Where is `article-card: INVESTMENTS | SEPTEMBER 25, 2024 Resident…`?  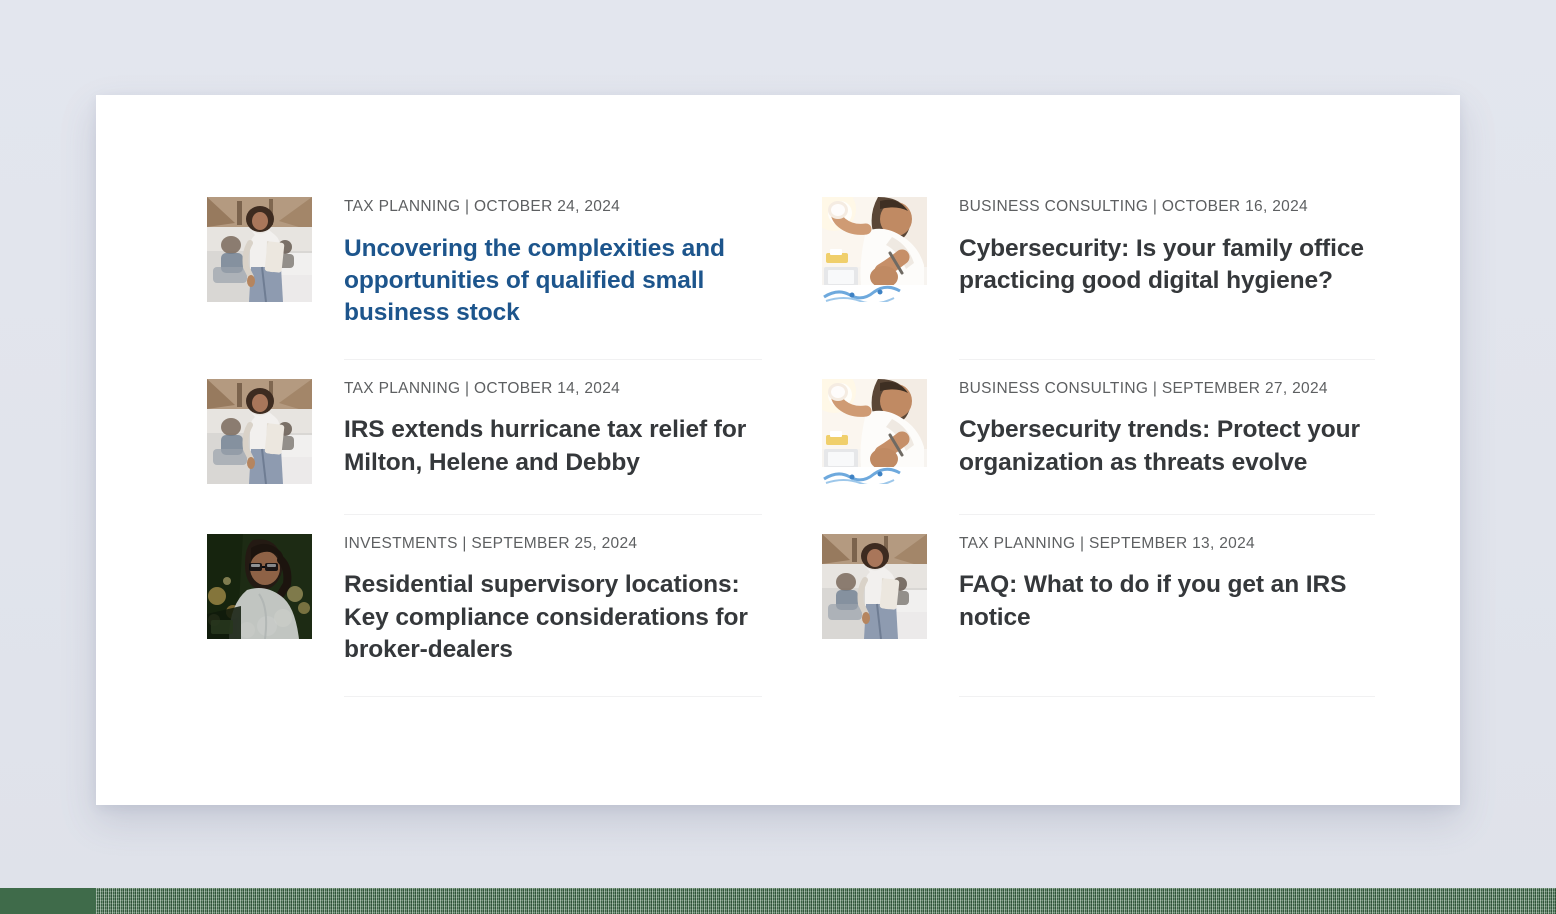
article-card: INVESTMENTS | SEPTEMBER 25, 2024 Resident… is located at coordinates (484, 599).